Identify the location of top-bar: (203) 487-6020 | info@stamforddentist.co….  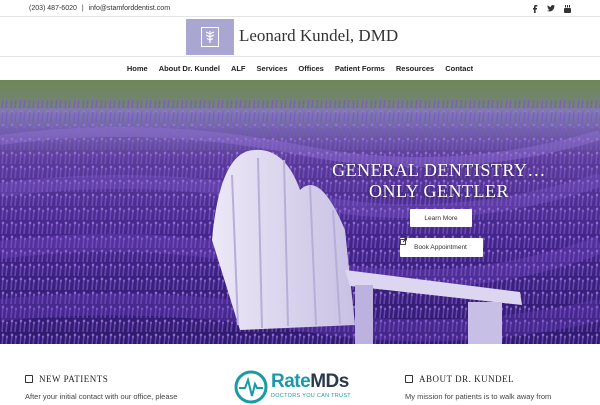
(300, 8).